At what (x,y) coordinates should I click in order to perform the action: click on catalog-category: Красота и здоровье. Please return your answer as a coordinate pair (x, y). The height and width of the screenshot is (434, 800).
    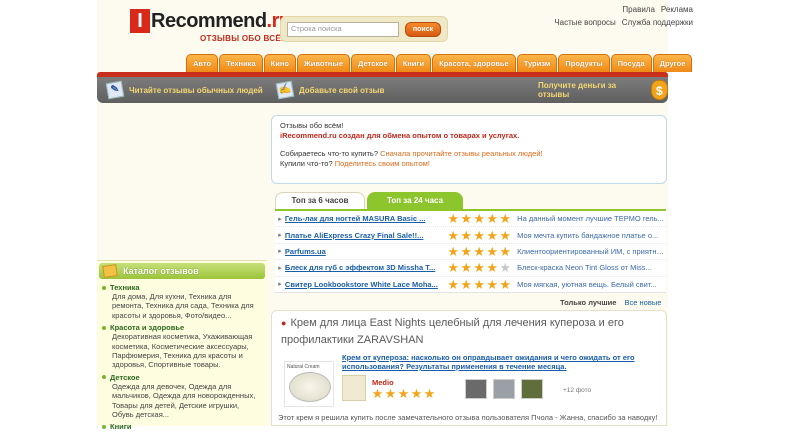
    Looking at the image, I should click on (182, 327).